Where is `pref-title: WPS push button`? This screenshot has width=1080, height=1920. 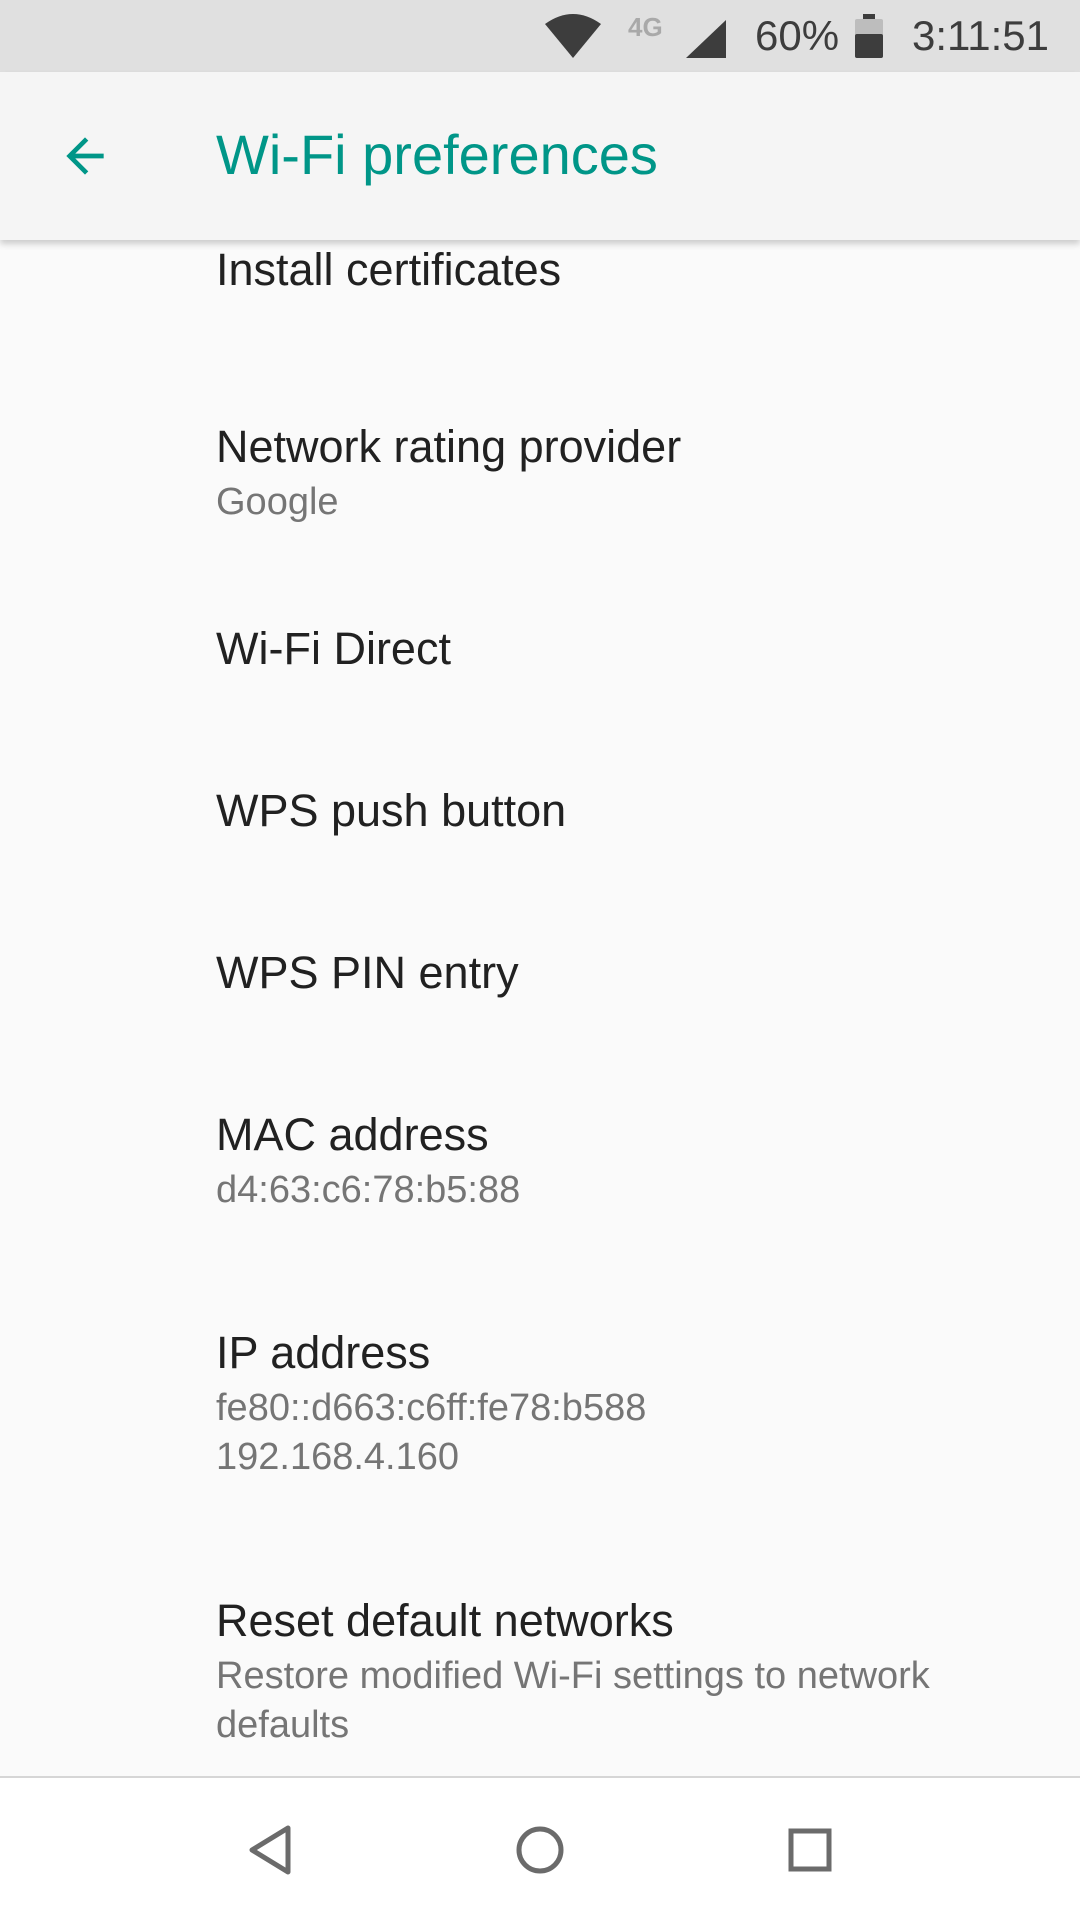 pref-title: WPS push button is located at coordinates (391, 810).